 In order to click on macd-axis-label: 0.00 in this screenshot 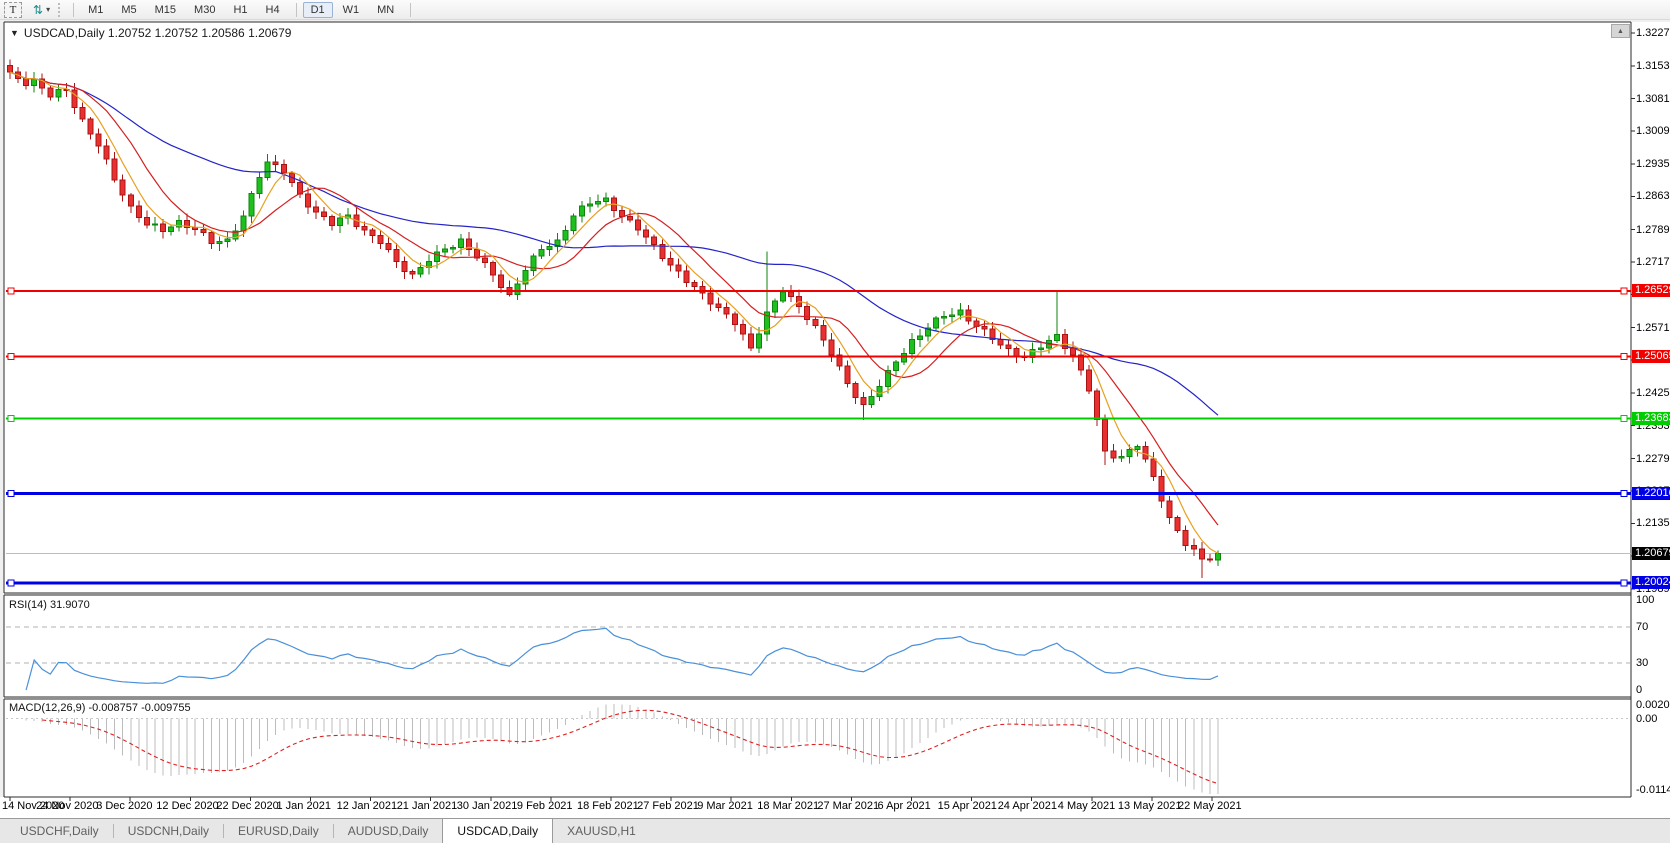, I will do `click(1647, 718)`.